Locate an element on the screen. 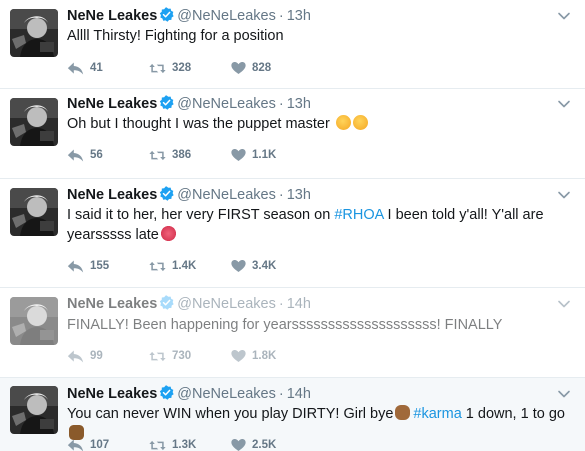 The width and height of the screenshot is (585, 451). like-button: 1.1K is located at coordinates (272, 155).